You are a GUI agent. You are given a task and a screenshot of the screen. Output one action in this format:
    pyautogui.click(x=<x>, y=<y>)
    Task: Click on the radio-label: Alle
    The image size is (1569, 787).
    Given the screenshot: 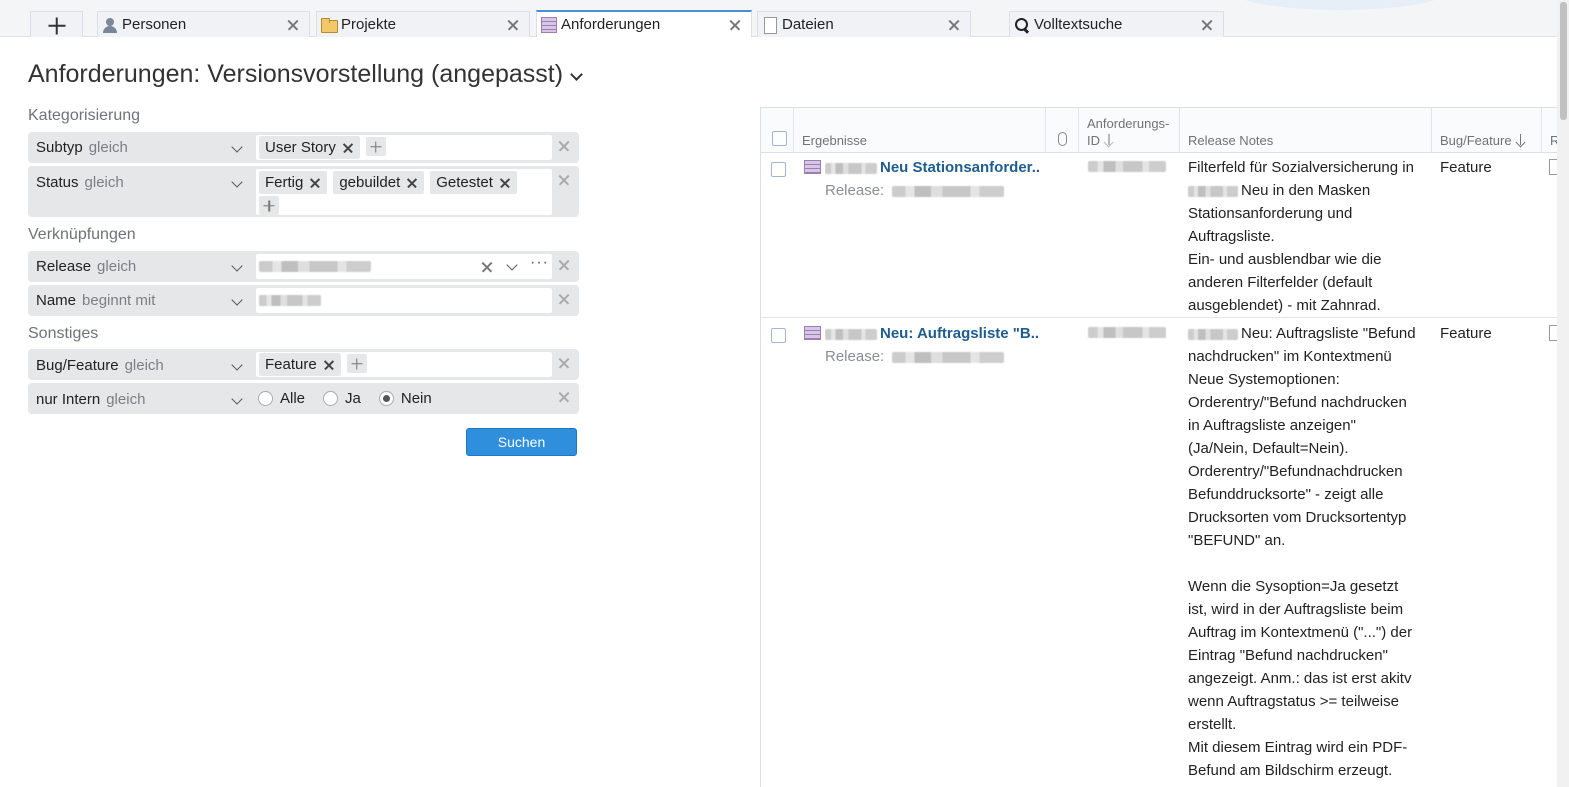 What is the action you would take?
    pyautogui.click(x=293, y=398)
    